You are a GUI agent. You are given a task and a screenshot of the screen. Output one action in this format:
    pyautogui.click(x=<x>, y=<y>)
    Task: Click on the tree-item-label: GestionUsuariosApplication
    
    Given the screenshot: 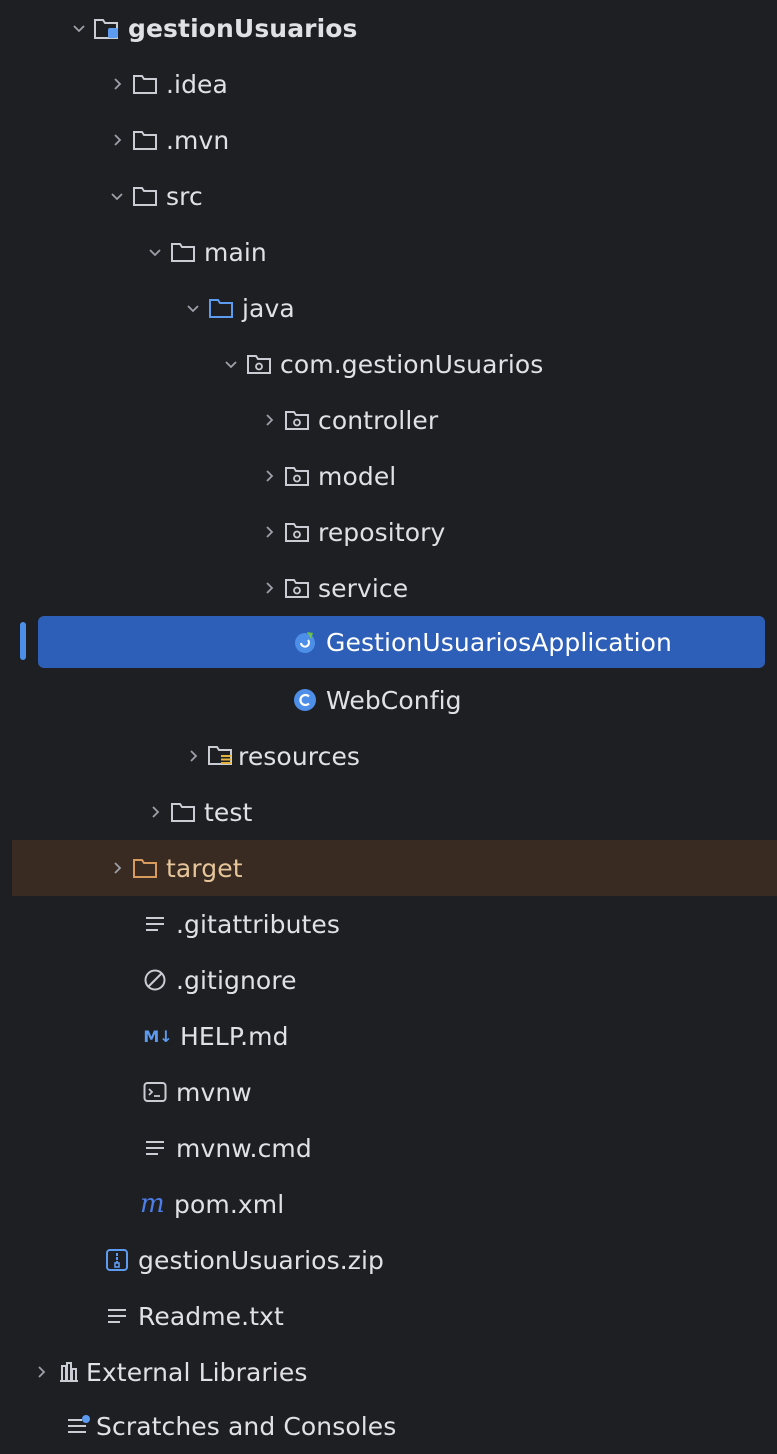 What is the action you would take?
    pyautogui.click(x=499, y=642)
    